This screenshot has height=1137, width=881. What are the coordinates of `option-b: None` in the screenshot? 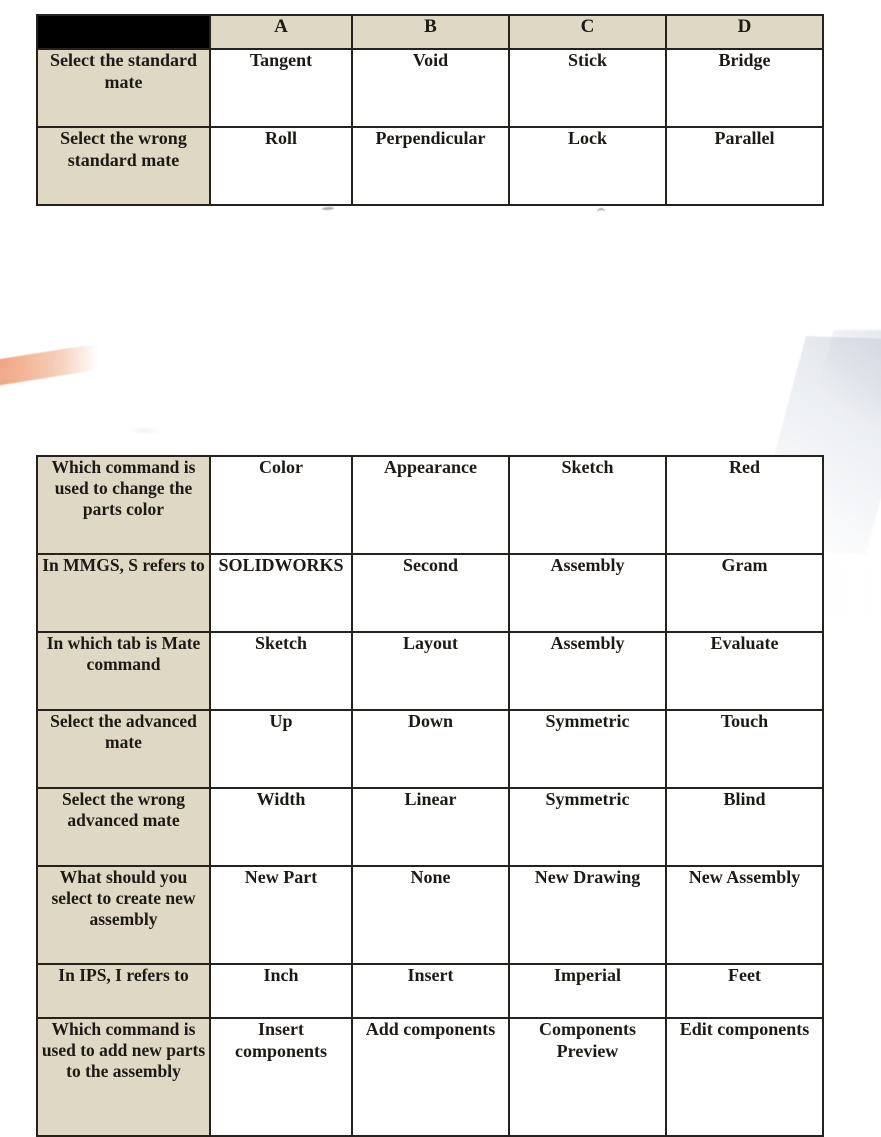 It's located at (430, 915).